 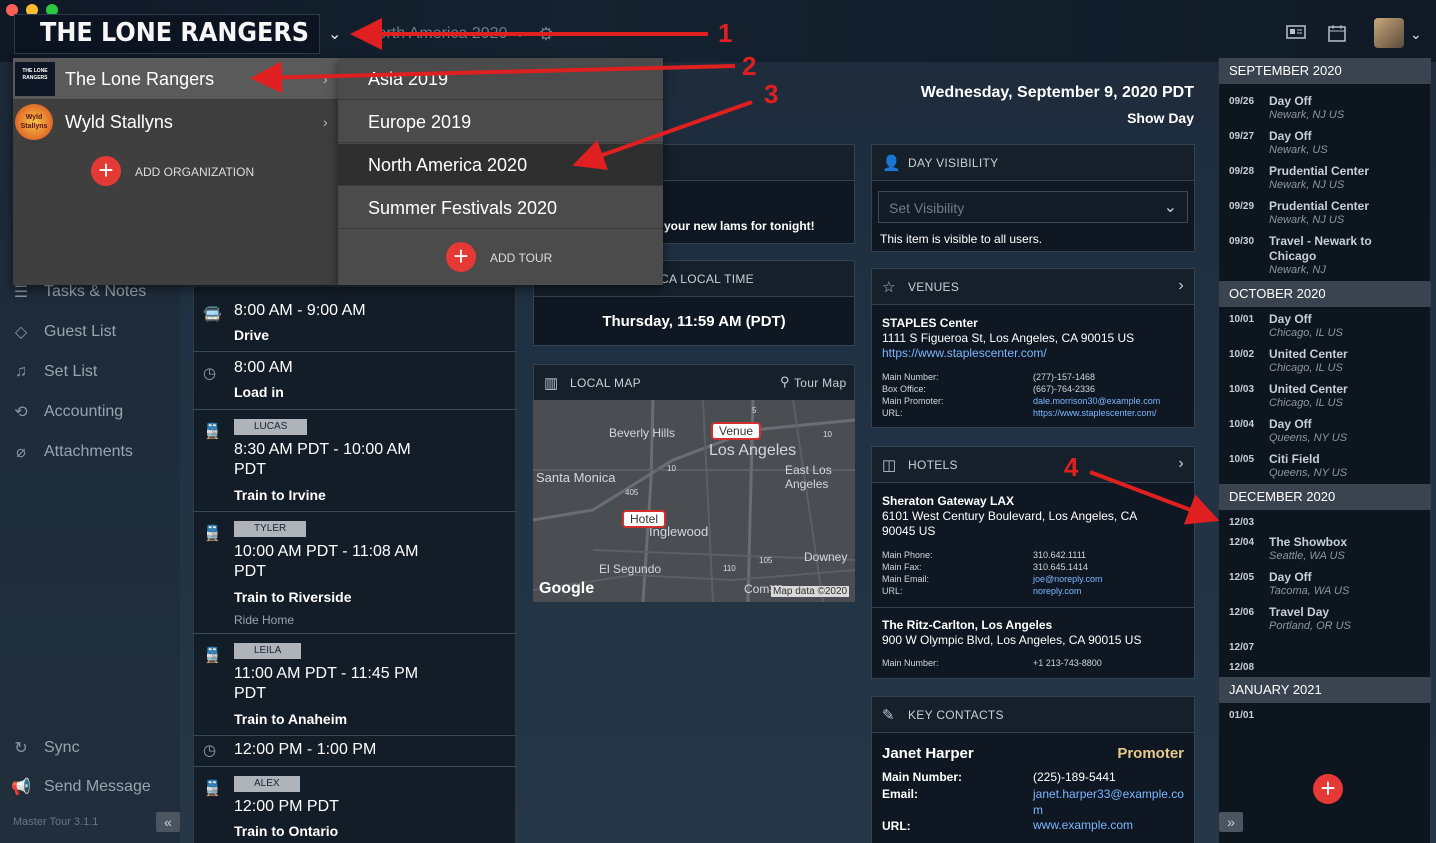 I want to click on sidebar-item-guest-list: ◇ Guest List, so click(x=63, y=332).